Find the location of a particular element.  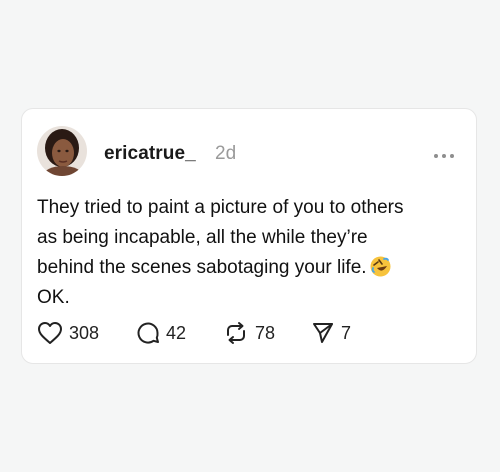

repost-count: 78 is located at coordinates (265, 332).